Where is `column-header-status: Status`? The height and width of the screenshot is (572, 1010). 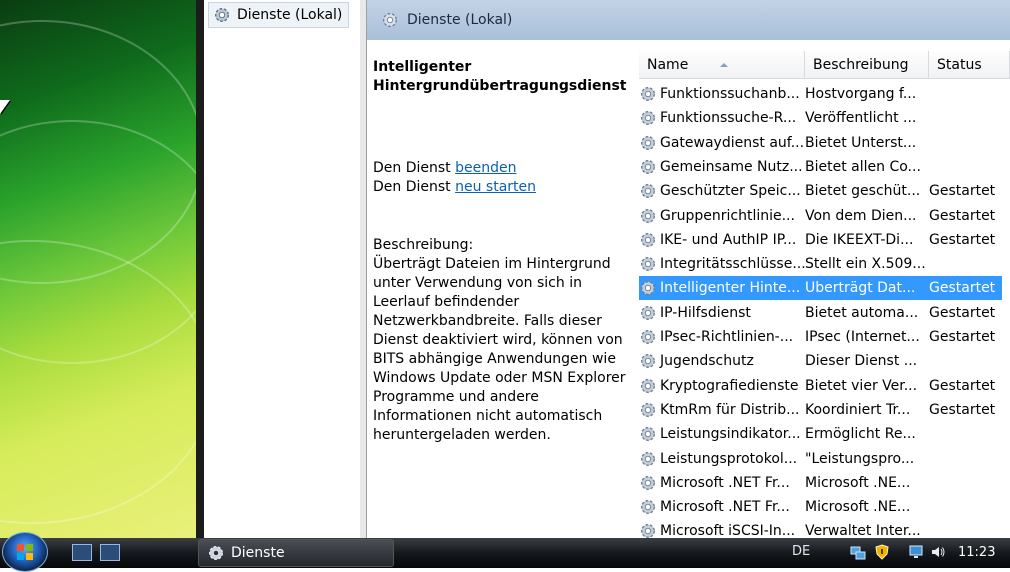
column-header-status: Status is located at coordinates (969, 65).